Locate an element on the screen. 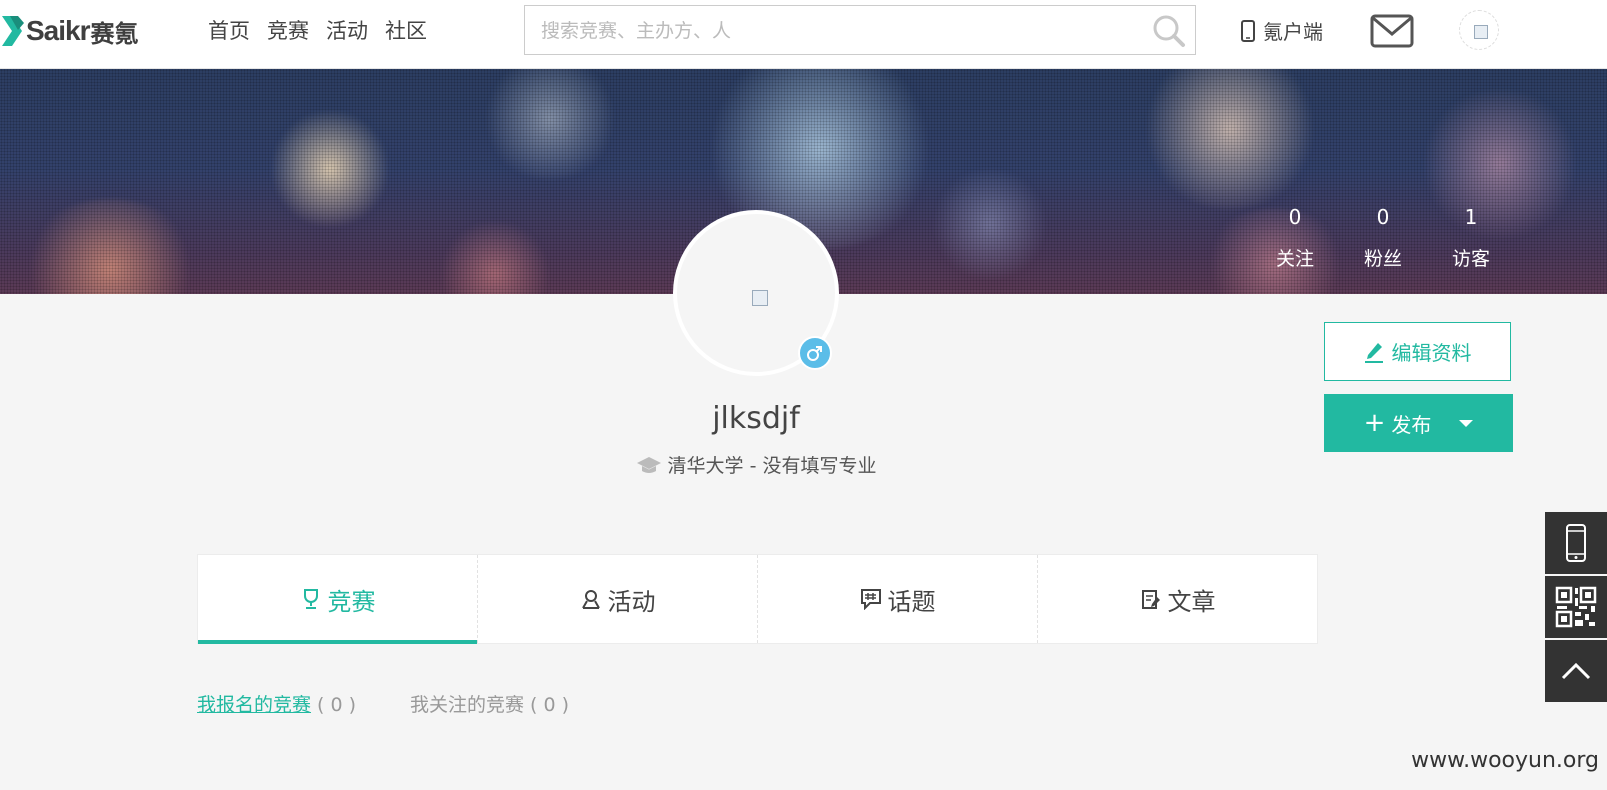  sidebar-mobile-button is located at coordinates (1576, 543).